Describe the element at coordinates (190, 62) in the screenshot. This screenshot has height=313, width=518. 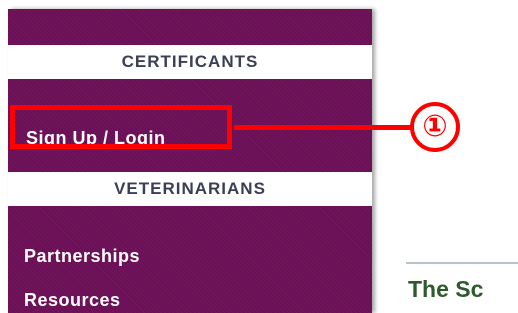
I see `certificants-section-header: CERTIFICANTS` at that location.